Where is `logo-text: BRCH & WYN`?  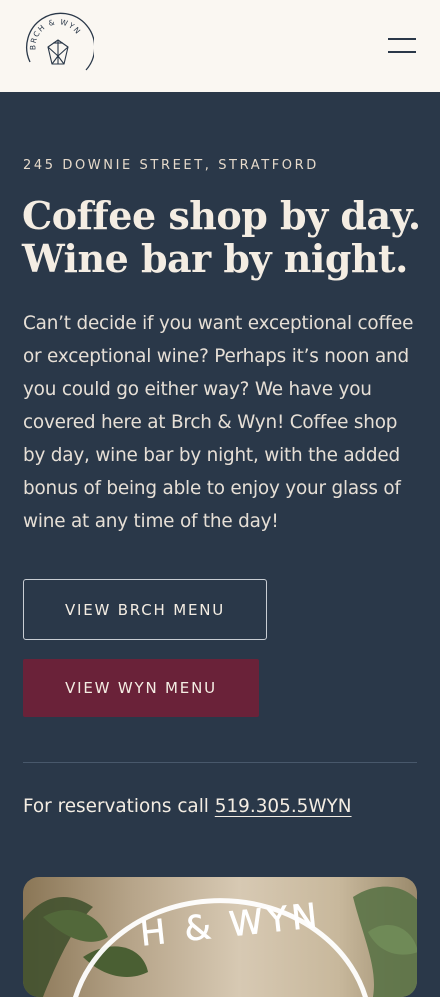 logo-text: BRCH & WYN is located at coordinates (54, 33).